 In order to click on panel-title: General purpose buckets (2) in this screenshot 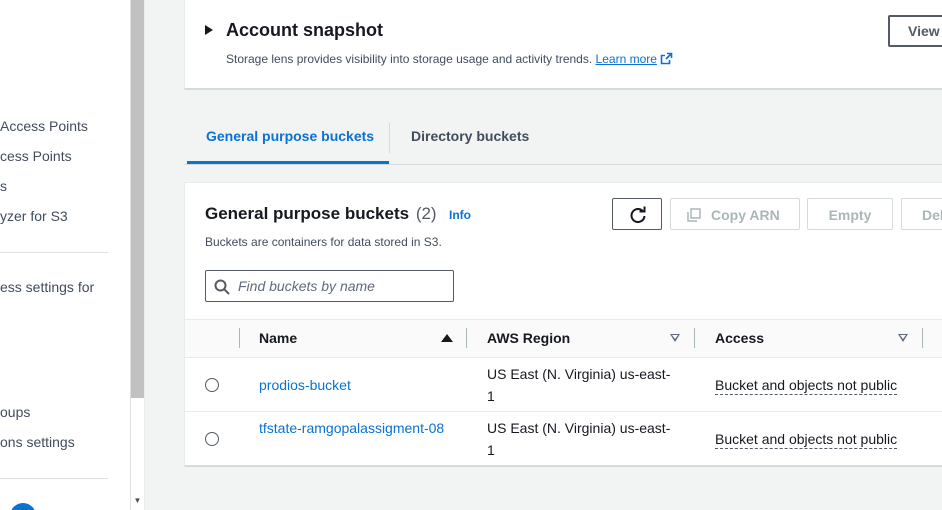, I will do `click(321, 214)`.